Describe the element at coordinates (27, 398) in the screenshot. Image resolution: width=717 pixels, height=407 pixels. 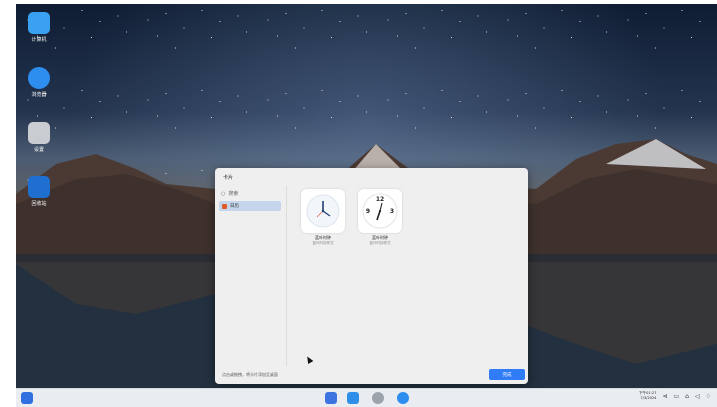
I see `start-menu-button` at that location.